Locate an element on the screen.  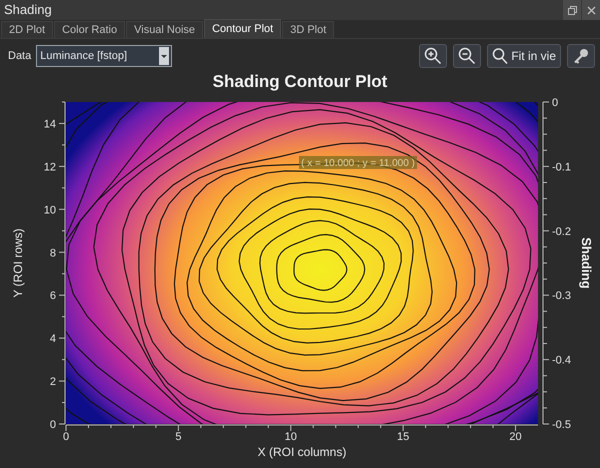
close-button is located at coordinates (591, 10).